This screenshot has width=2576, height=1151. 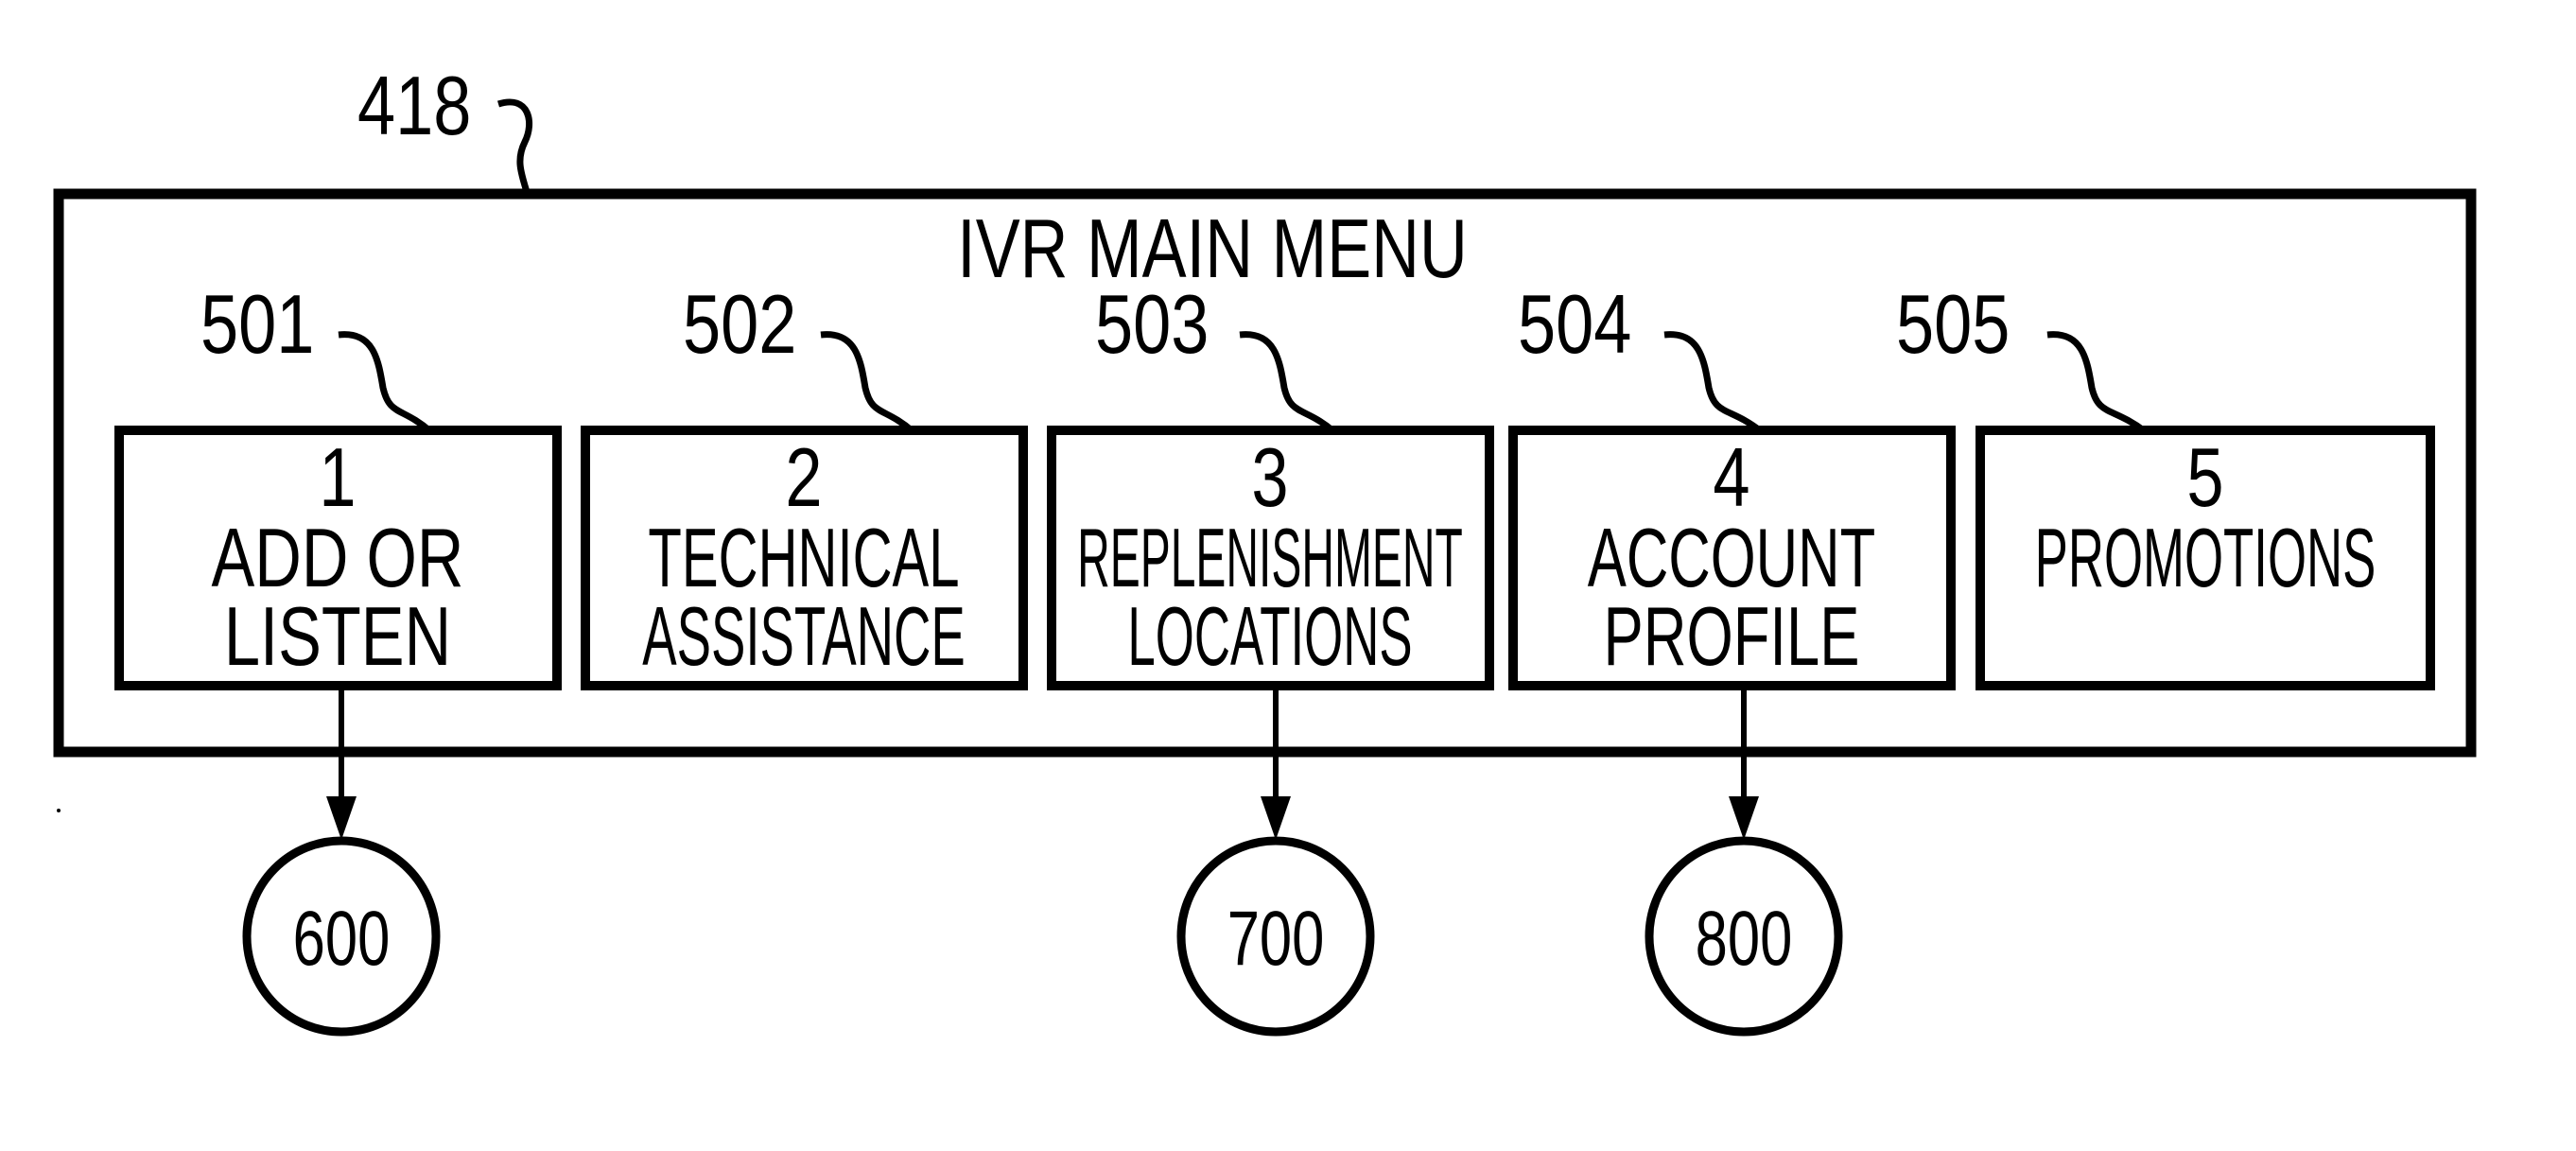 I want to click on container-leader-line, so click(x=514, y=145).